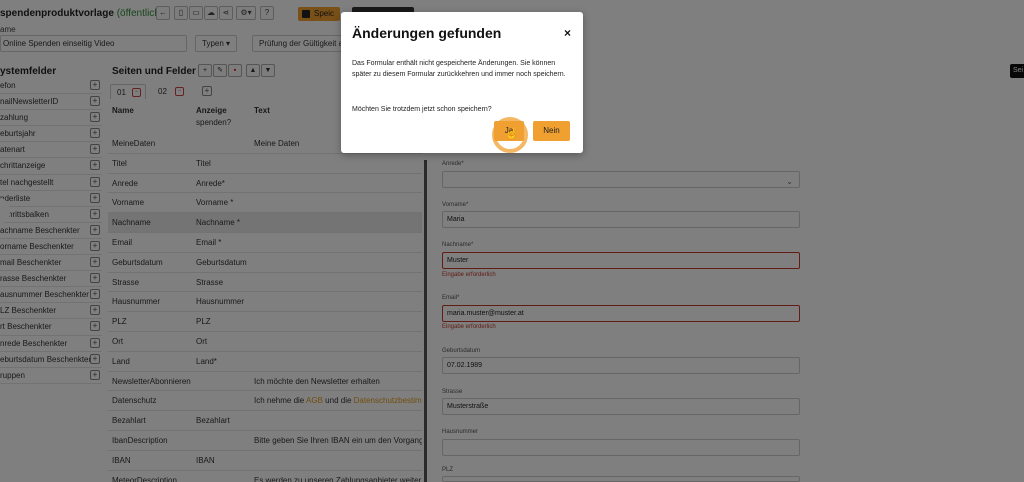  What do you see at coordinates (567, 33) in the screenshot?
I see `close-icon: ×` at bounding box center [567, 33].